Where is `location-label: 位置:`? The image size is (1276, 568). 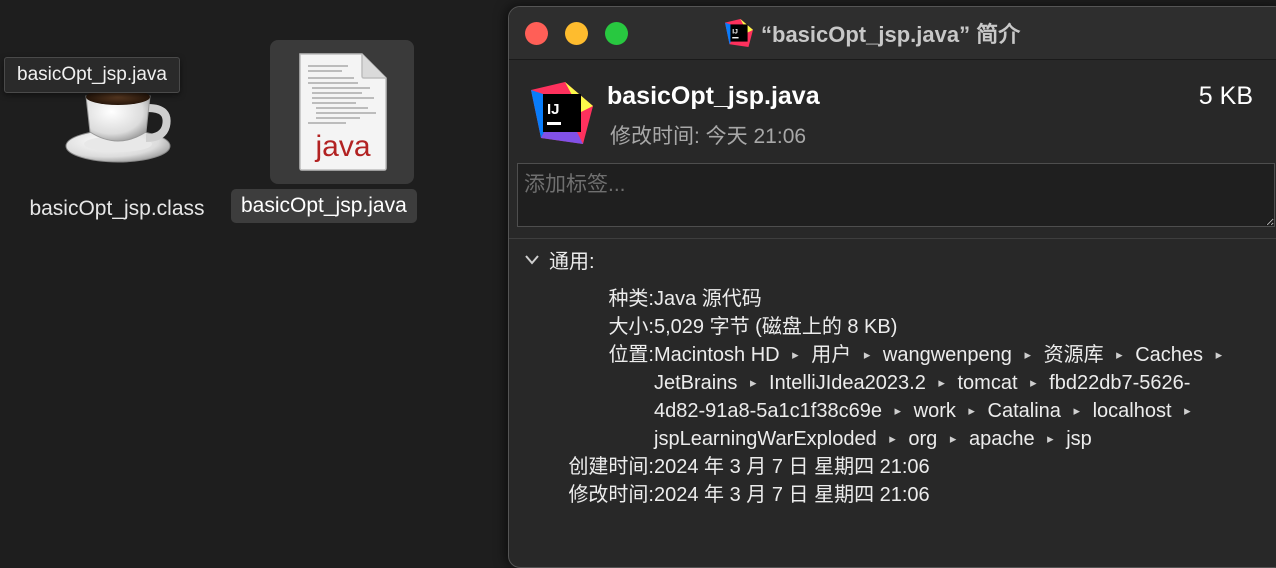 location-label: 位置: is located at coordinates (631, 355).